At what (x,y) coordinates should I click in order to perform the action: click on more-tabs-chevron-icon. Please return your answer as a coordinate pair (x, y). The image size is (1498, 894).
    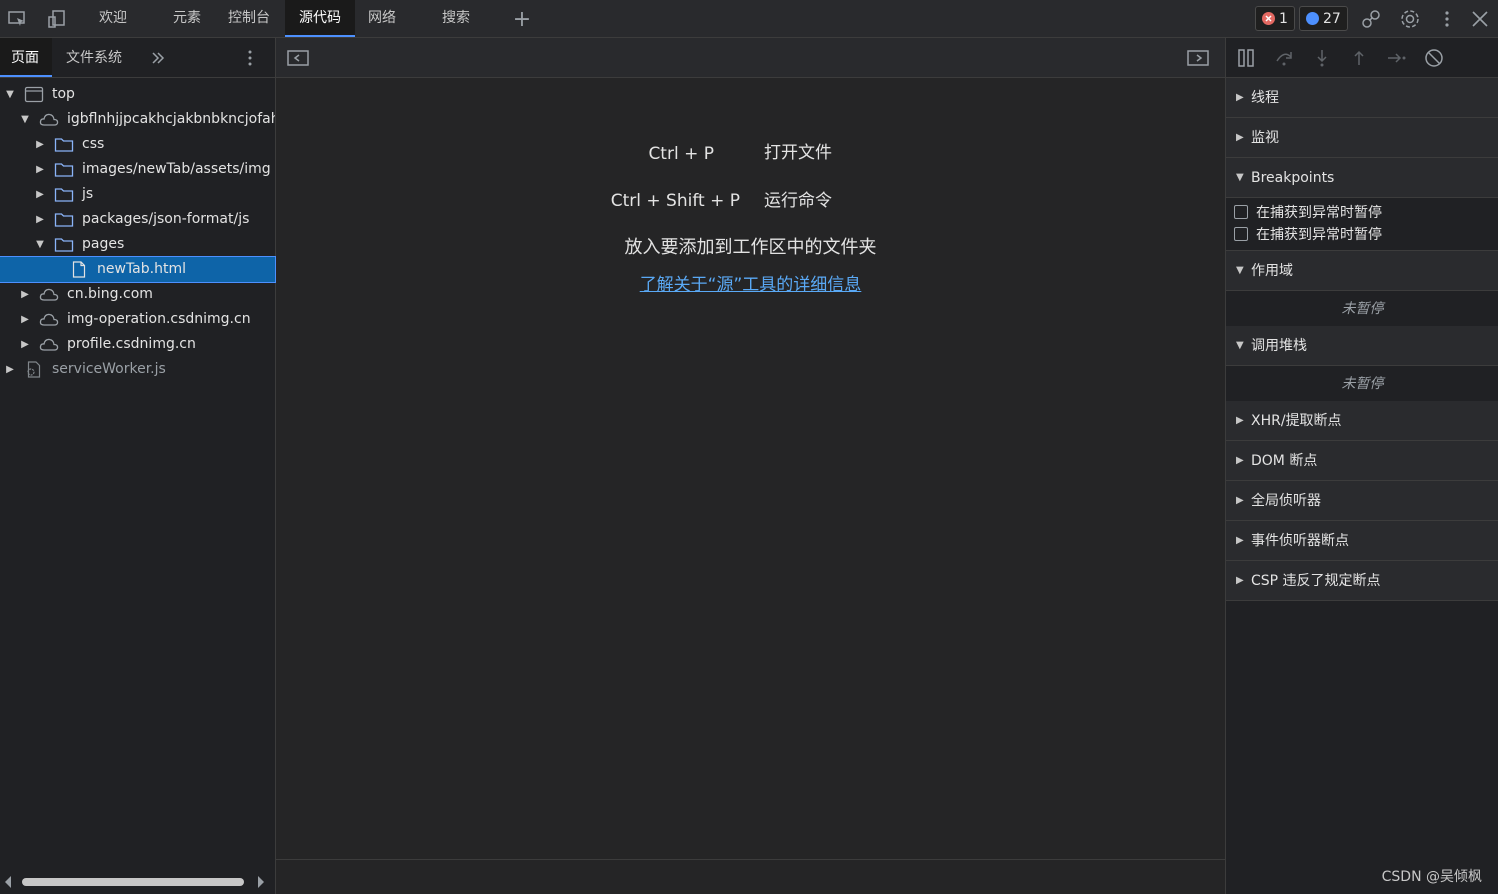
    Looking at the image, I should click on (158, 58).